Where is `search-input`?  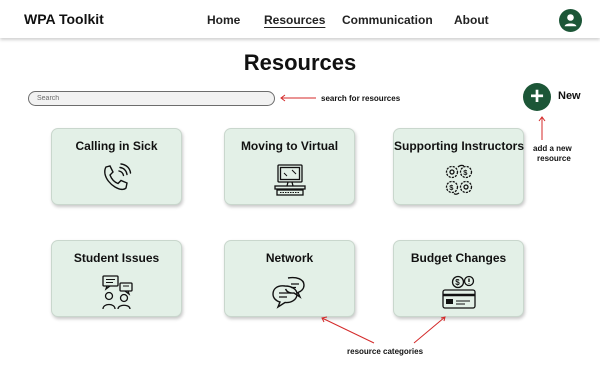 search-input is located at coordinates (152, 98).